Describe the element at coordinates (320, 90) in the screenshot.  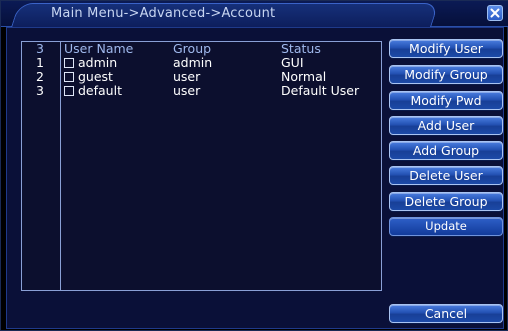
I see `row-status: Default User` at that location.